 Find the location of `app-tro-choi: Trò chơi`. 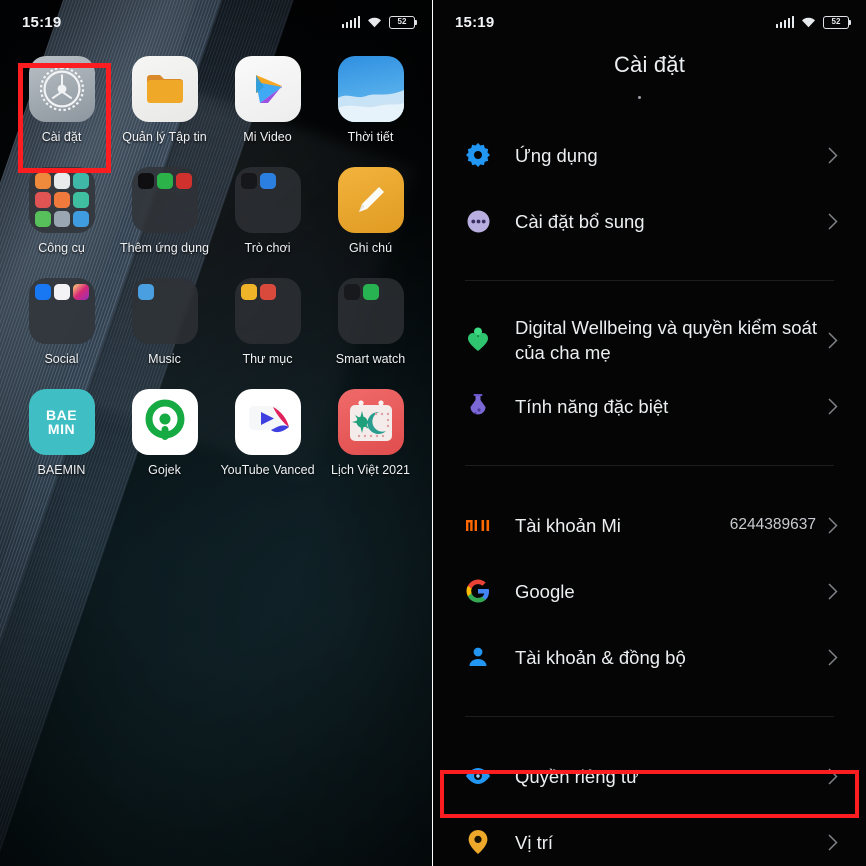

app-tro-choi: Trò chơi is located at coordinates (267, 211).